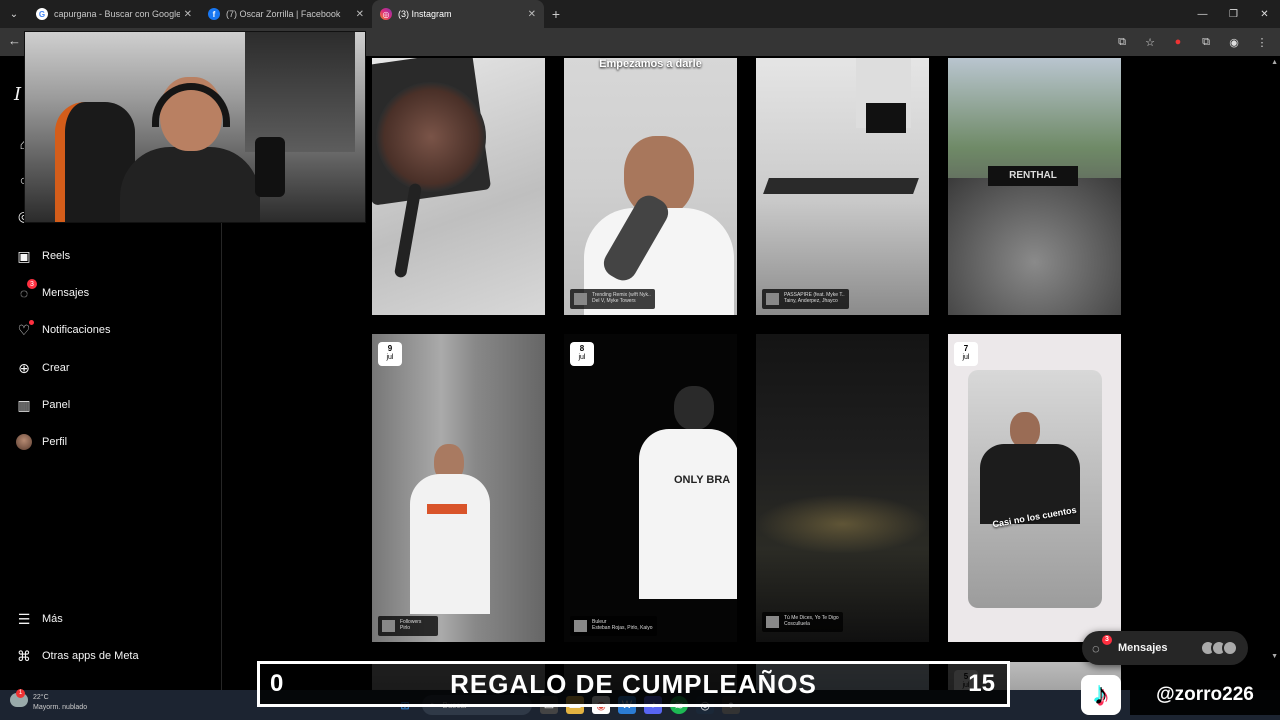 The image size is (1280, 720). What do you see at coordinates (1262, 42) in the screenshot?
I see `browser-menu-icon: ⋮` at bounding box center [1262, 42].